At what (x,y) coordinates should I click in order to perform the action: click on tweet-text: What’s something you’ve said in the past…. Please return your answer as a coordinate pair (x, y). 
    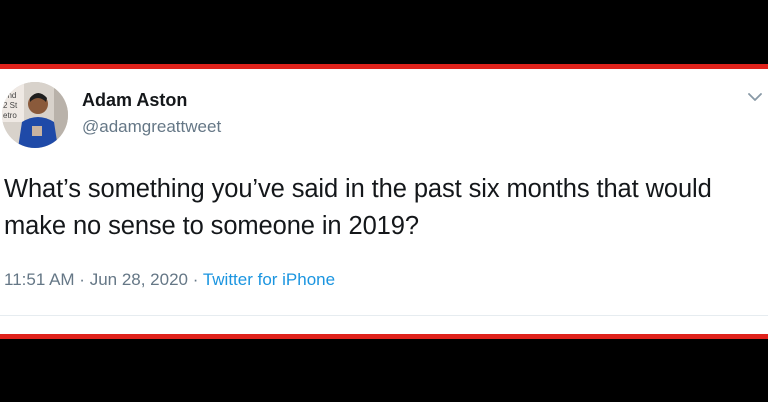
    Looking at the image, I should click on (358, 207).